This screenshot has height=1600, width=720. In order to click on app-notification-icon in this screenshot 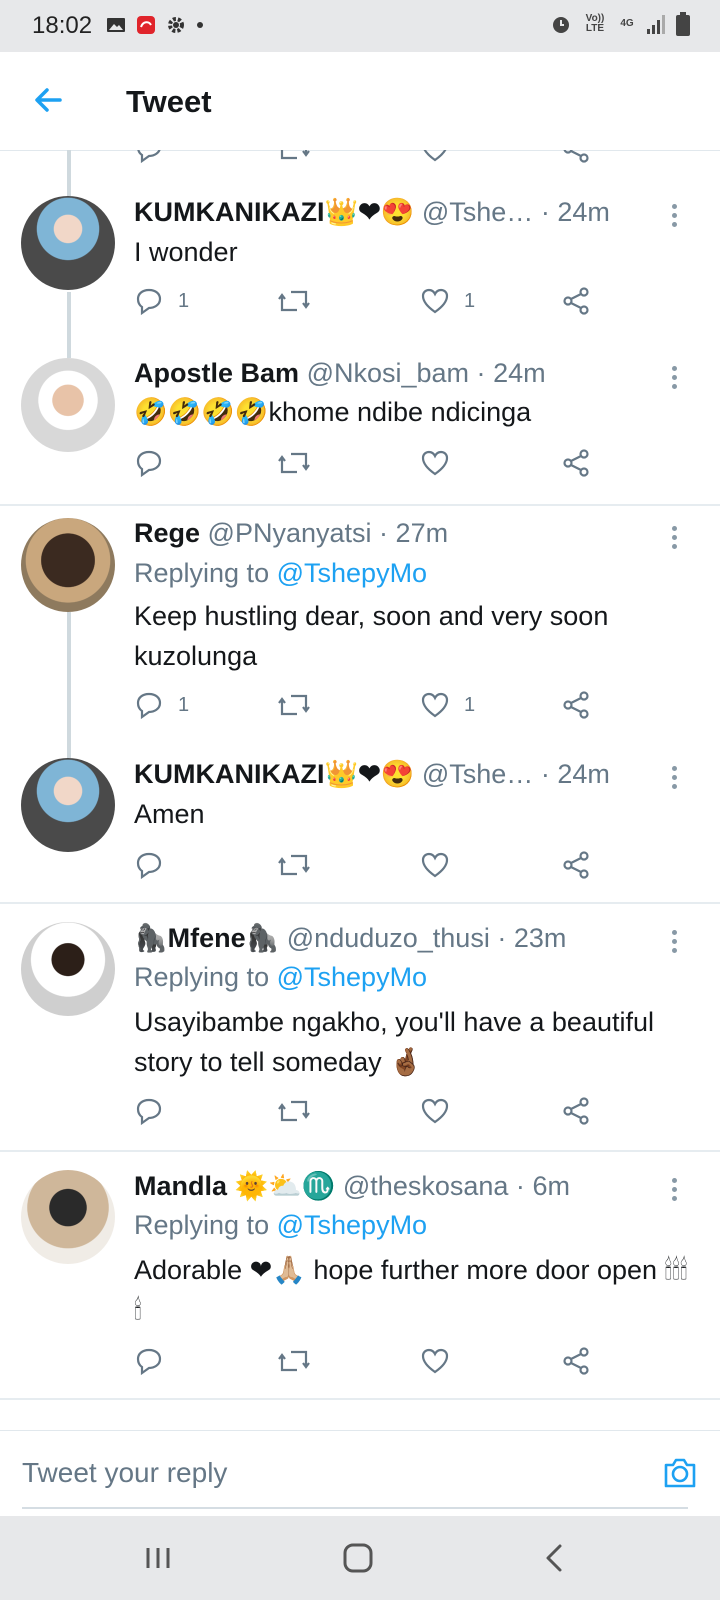, I will do `click(146, 25)`.